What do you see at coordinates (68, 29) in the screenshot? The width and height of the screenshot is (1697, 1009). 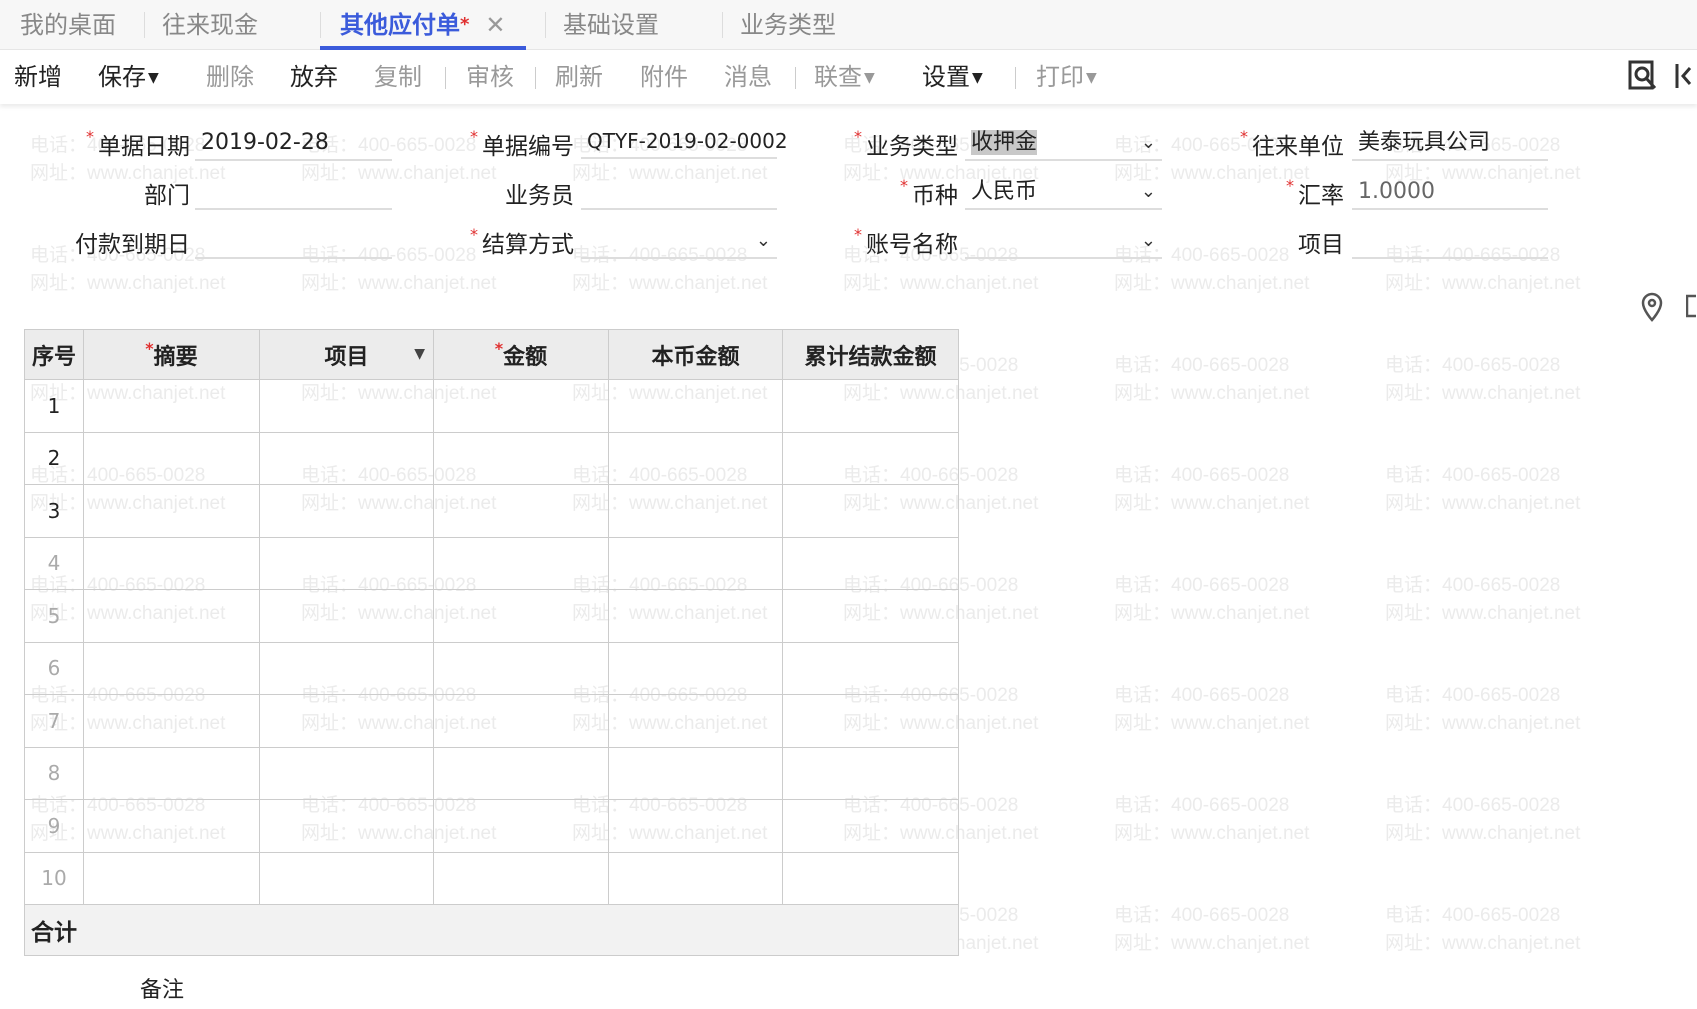 I see `tab-desktop: 我的桌面` at bounding box center [68, 29].